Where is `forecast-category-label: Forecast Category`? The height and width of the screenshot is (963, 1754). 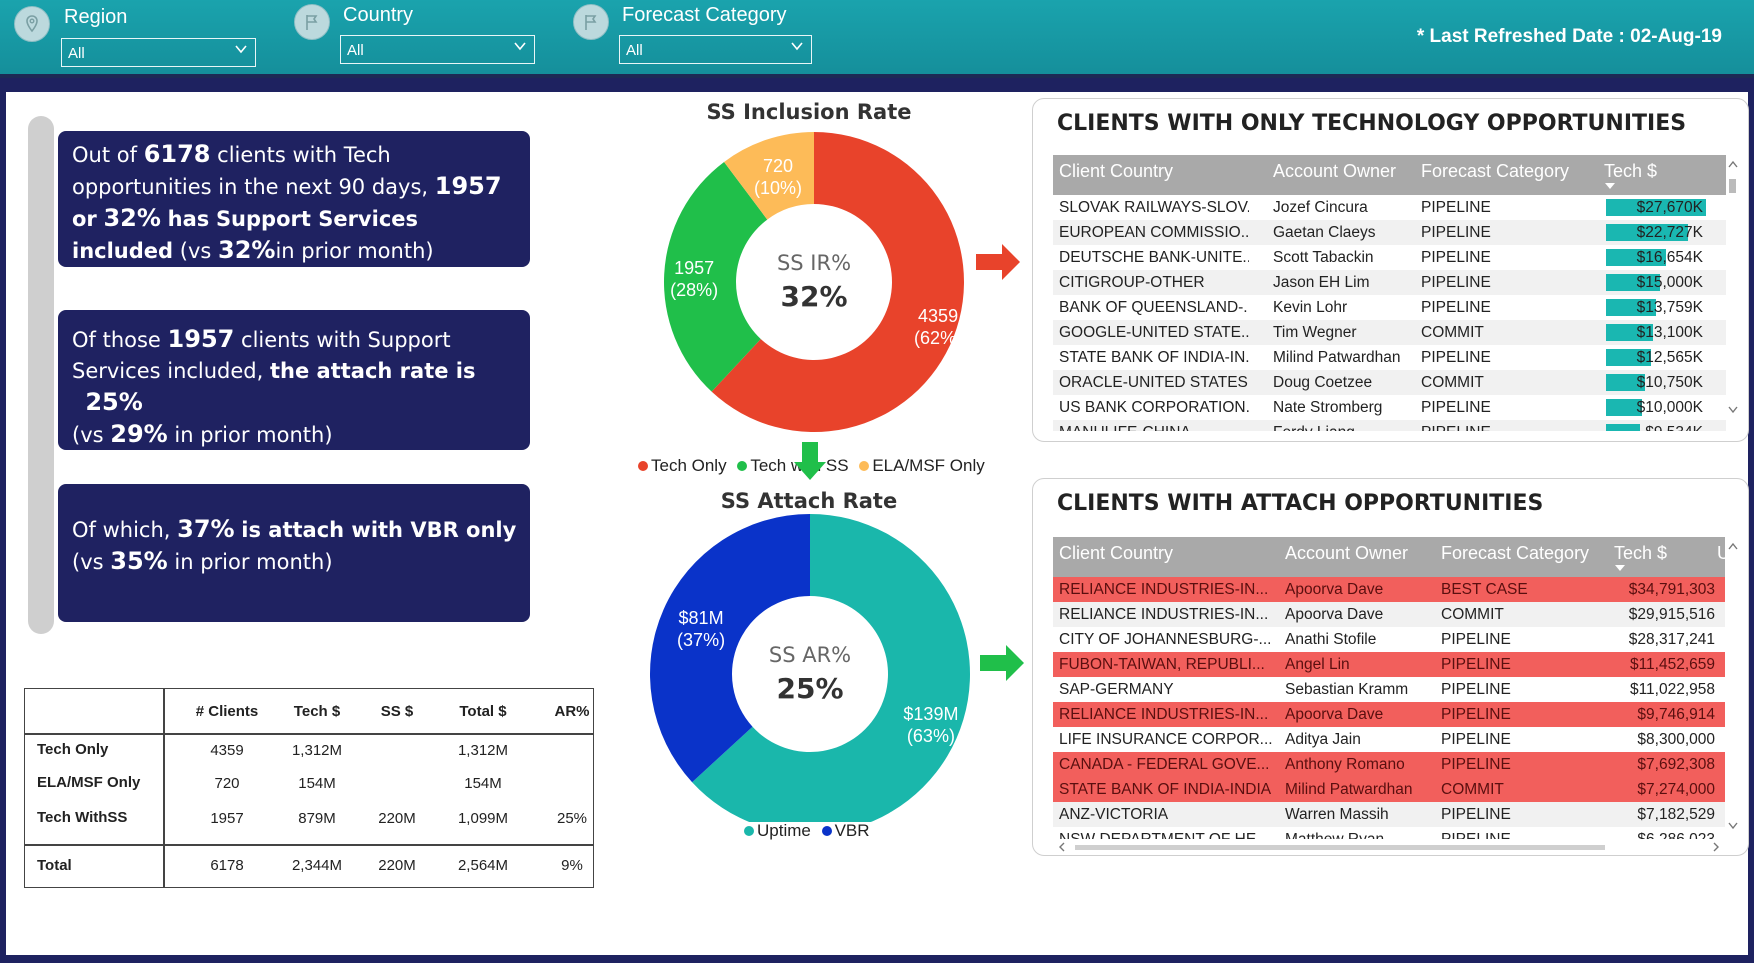
forecast-category-label: Forecast Category is located at coordinates (704, 15).